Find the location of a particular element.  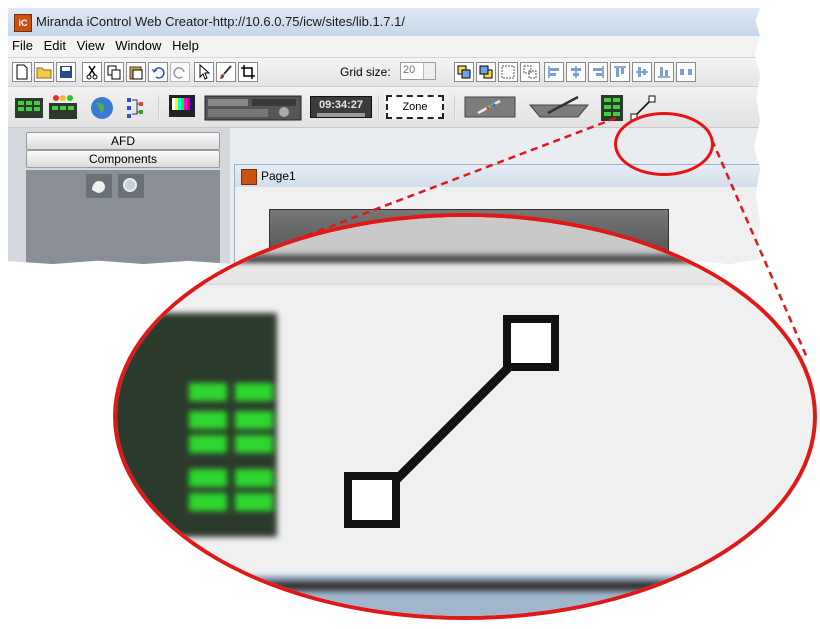

zoomed-line-tool-icon is located at coordinates (451, 421).